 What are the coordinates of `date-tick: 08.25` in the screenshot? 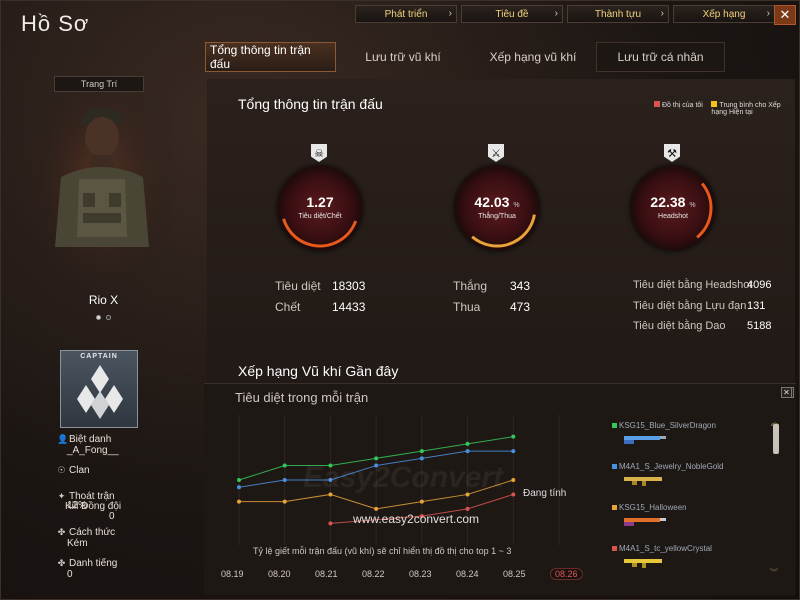 It's located at (514, 574).